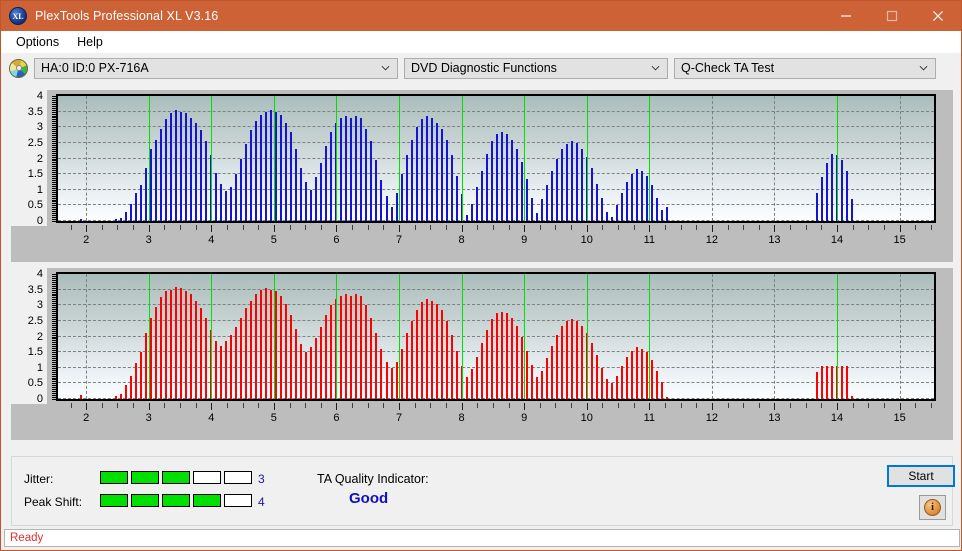  I want to click on gridline-vertical, so click(775, 336).